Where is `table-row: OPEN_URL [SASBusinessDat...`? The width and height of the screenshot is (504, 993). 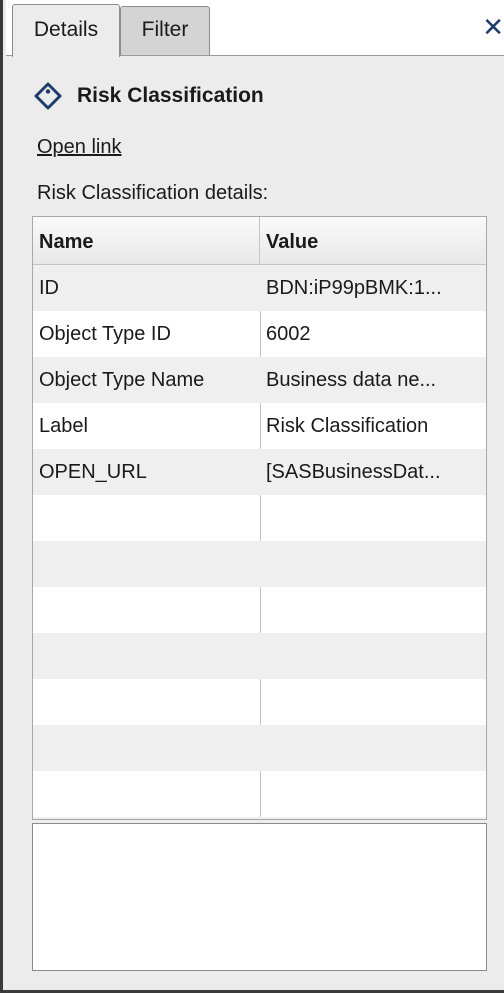
table-row: OPEN_URL [SASBusinessDat... is located at coordinates (259, 472).